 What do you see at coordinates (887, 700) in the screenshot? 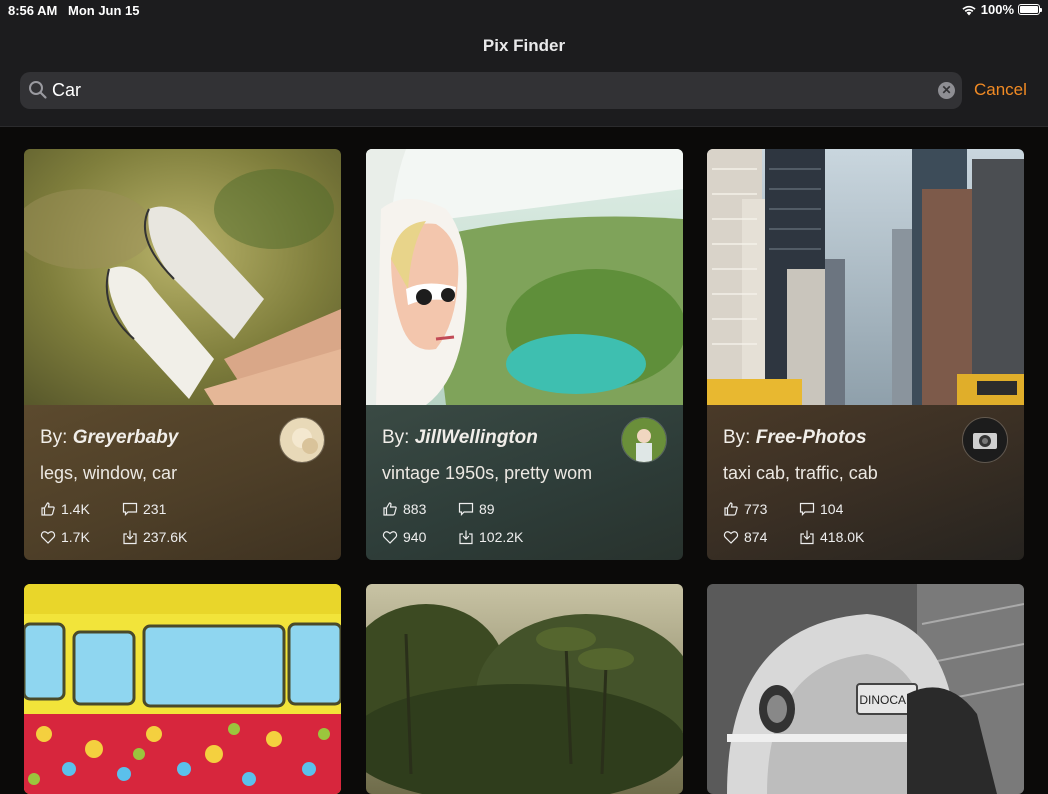
I see `license-plate-text: DINOCAR` at bounding box center [887, 700].